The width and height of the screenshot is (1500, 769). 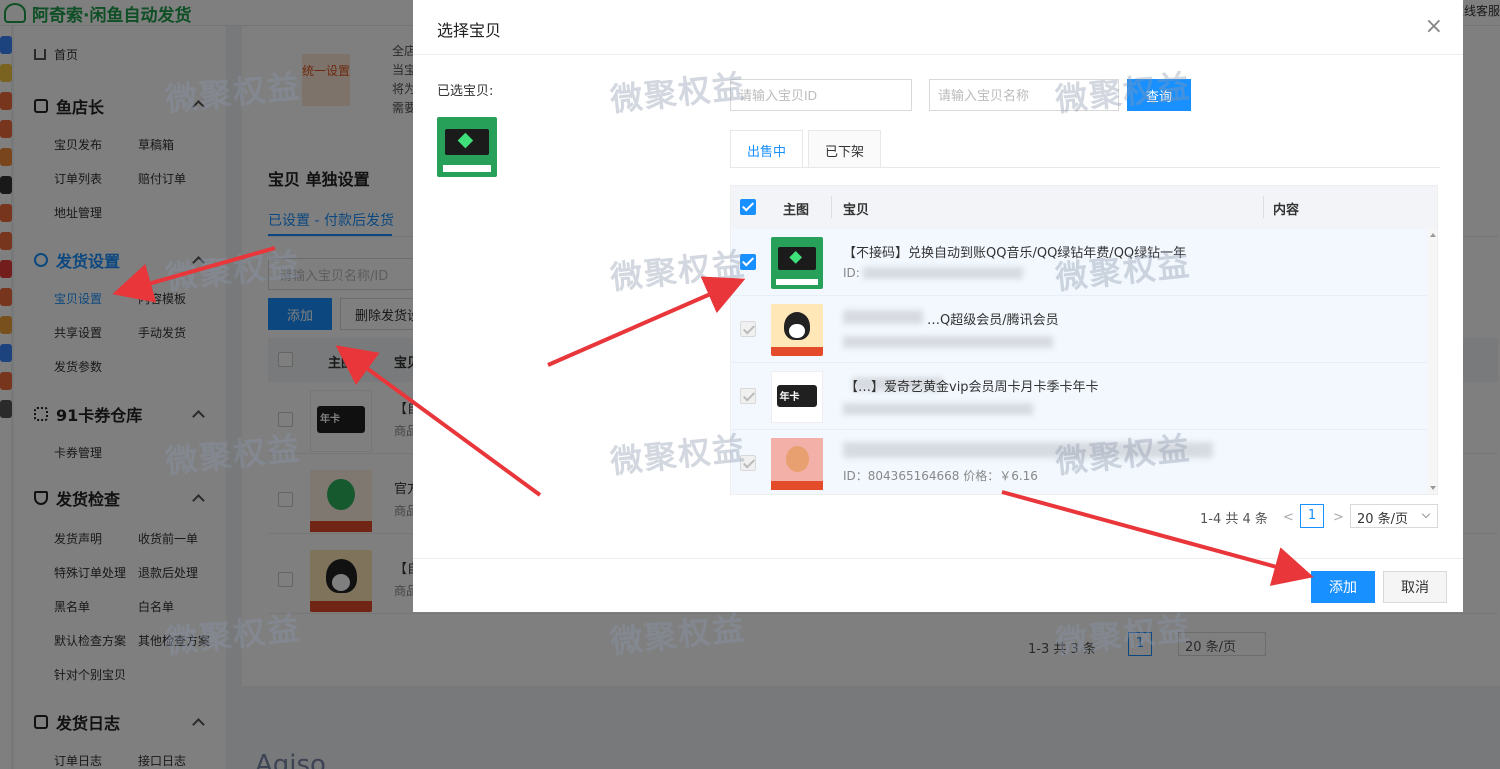 What do you see at coordinates (993, 320) in the screenshot?
I see `row-title: …Q超级会员/腾讯会员` at bounding box center [993, 320].